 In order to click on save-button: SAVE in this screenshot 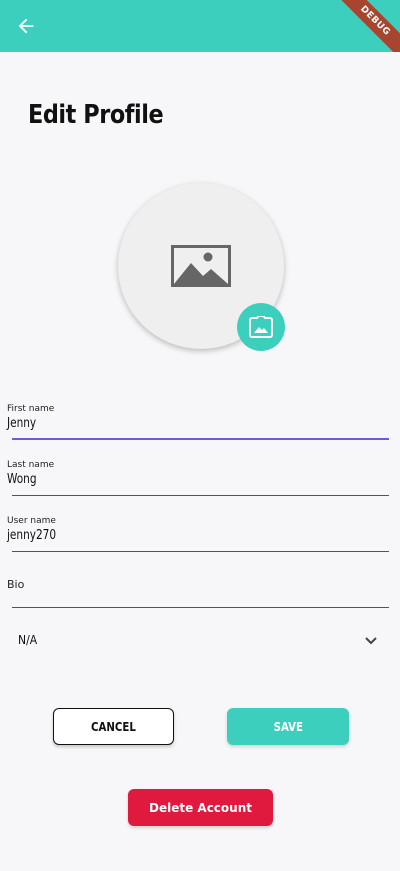, I will do `click(288, 726)`.